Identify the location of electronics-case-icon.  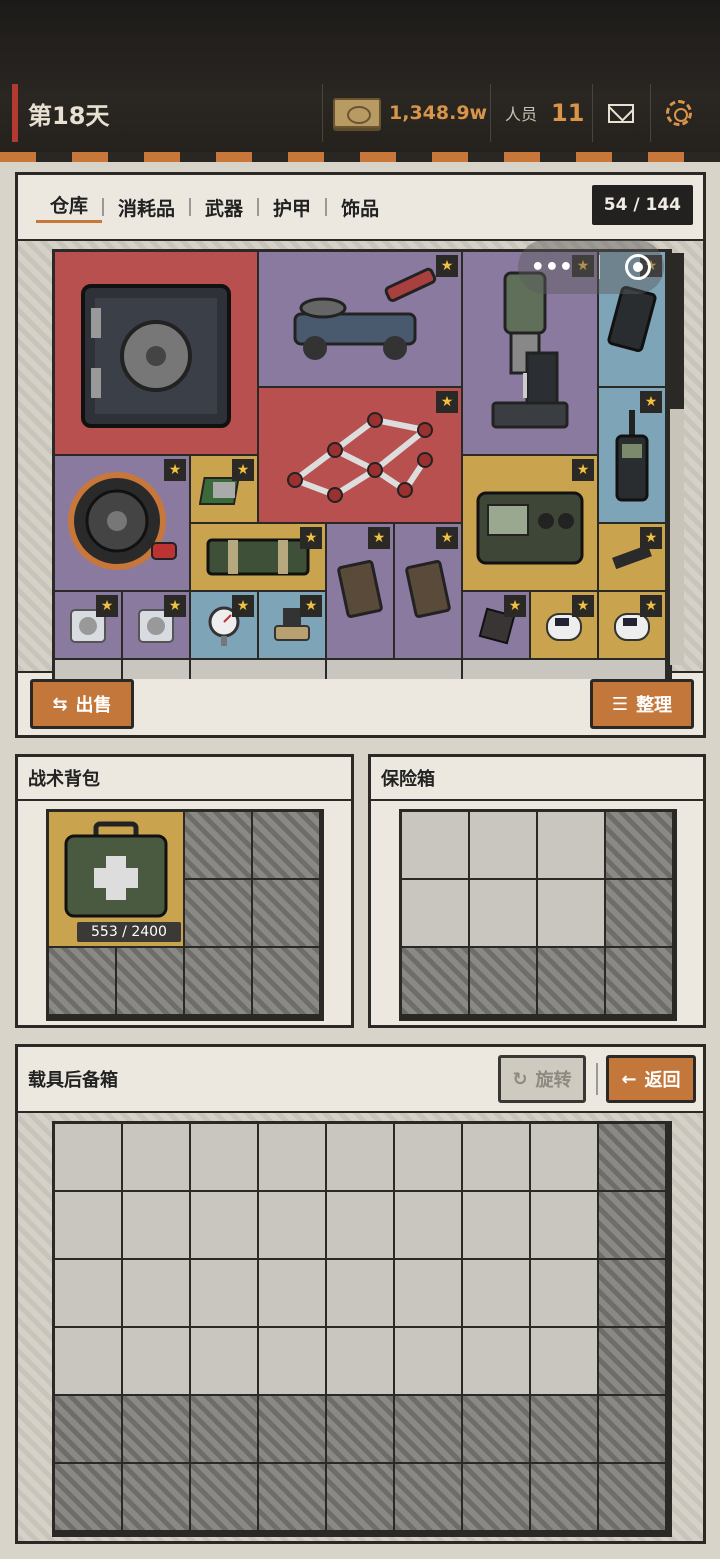
(530, 528).